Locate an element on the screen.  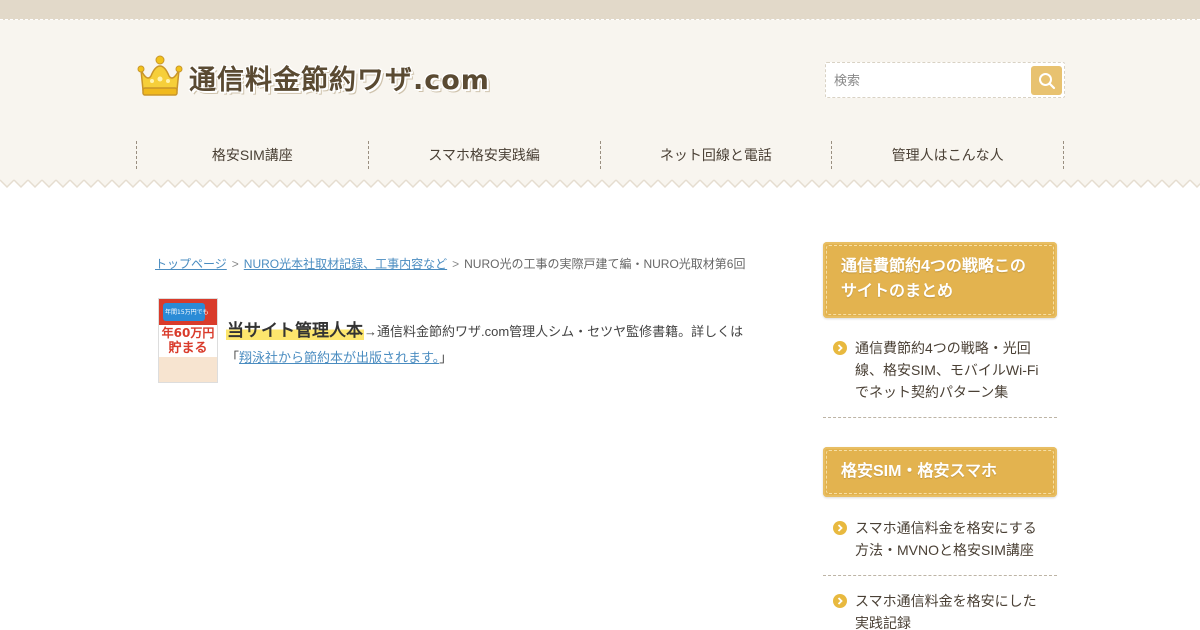
site-logo: 通信料金節約ワザ.com is located at coordinates (313, 77).